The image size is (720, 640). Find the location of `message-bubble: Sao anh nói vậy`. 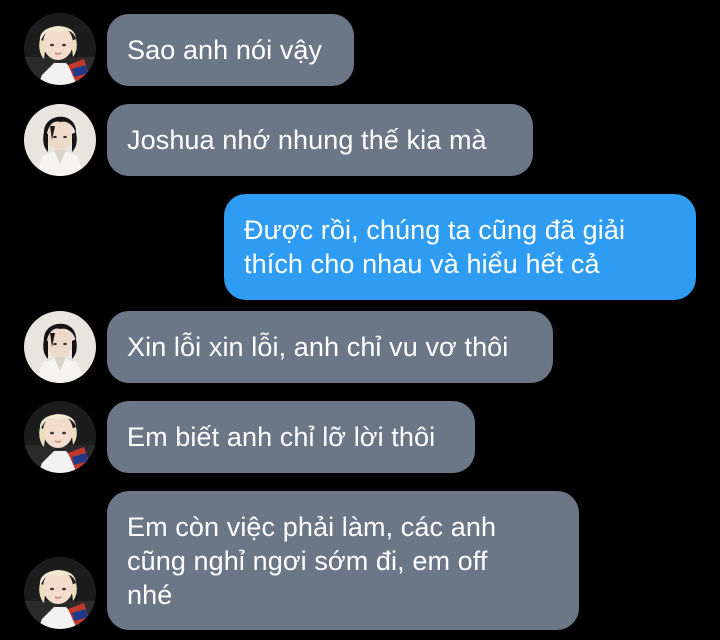

message-bubble: Sao anh nói vậy is located at coordinates (230, 50).